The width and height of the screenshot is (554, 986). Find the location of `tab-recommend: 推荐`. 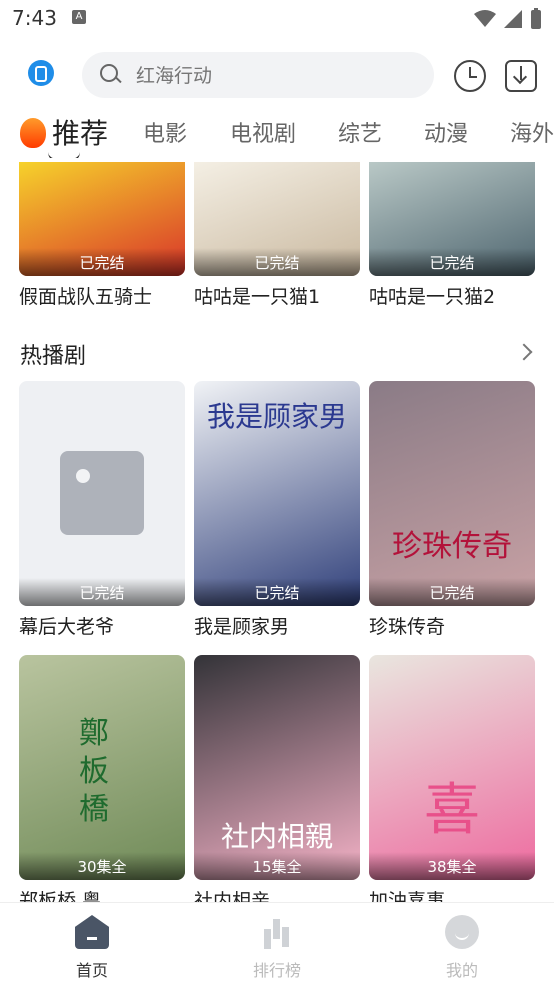

tab-recommend: 推荐 is located at coordinates (80, 132).